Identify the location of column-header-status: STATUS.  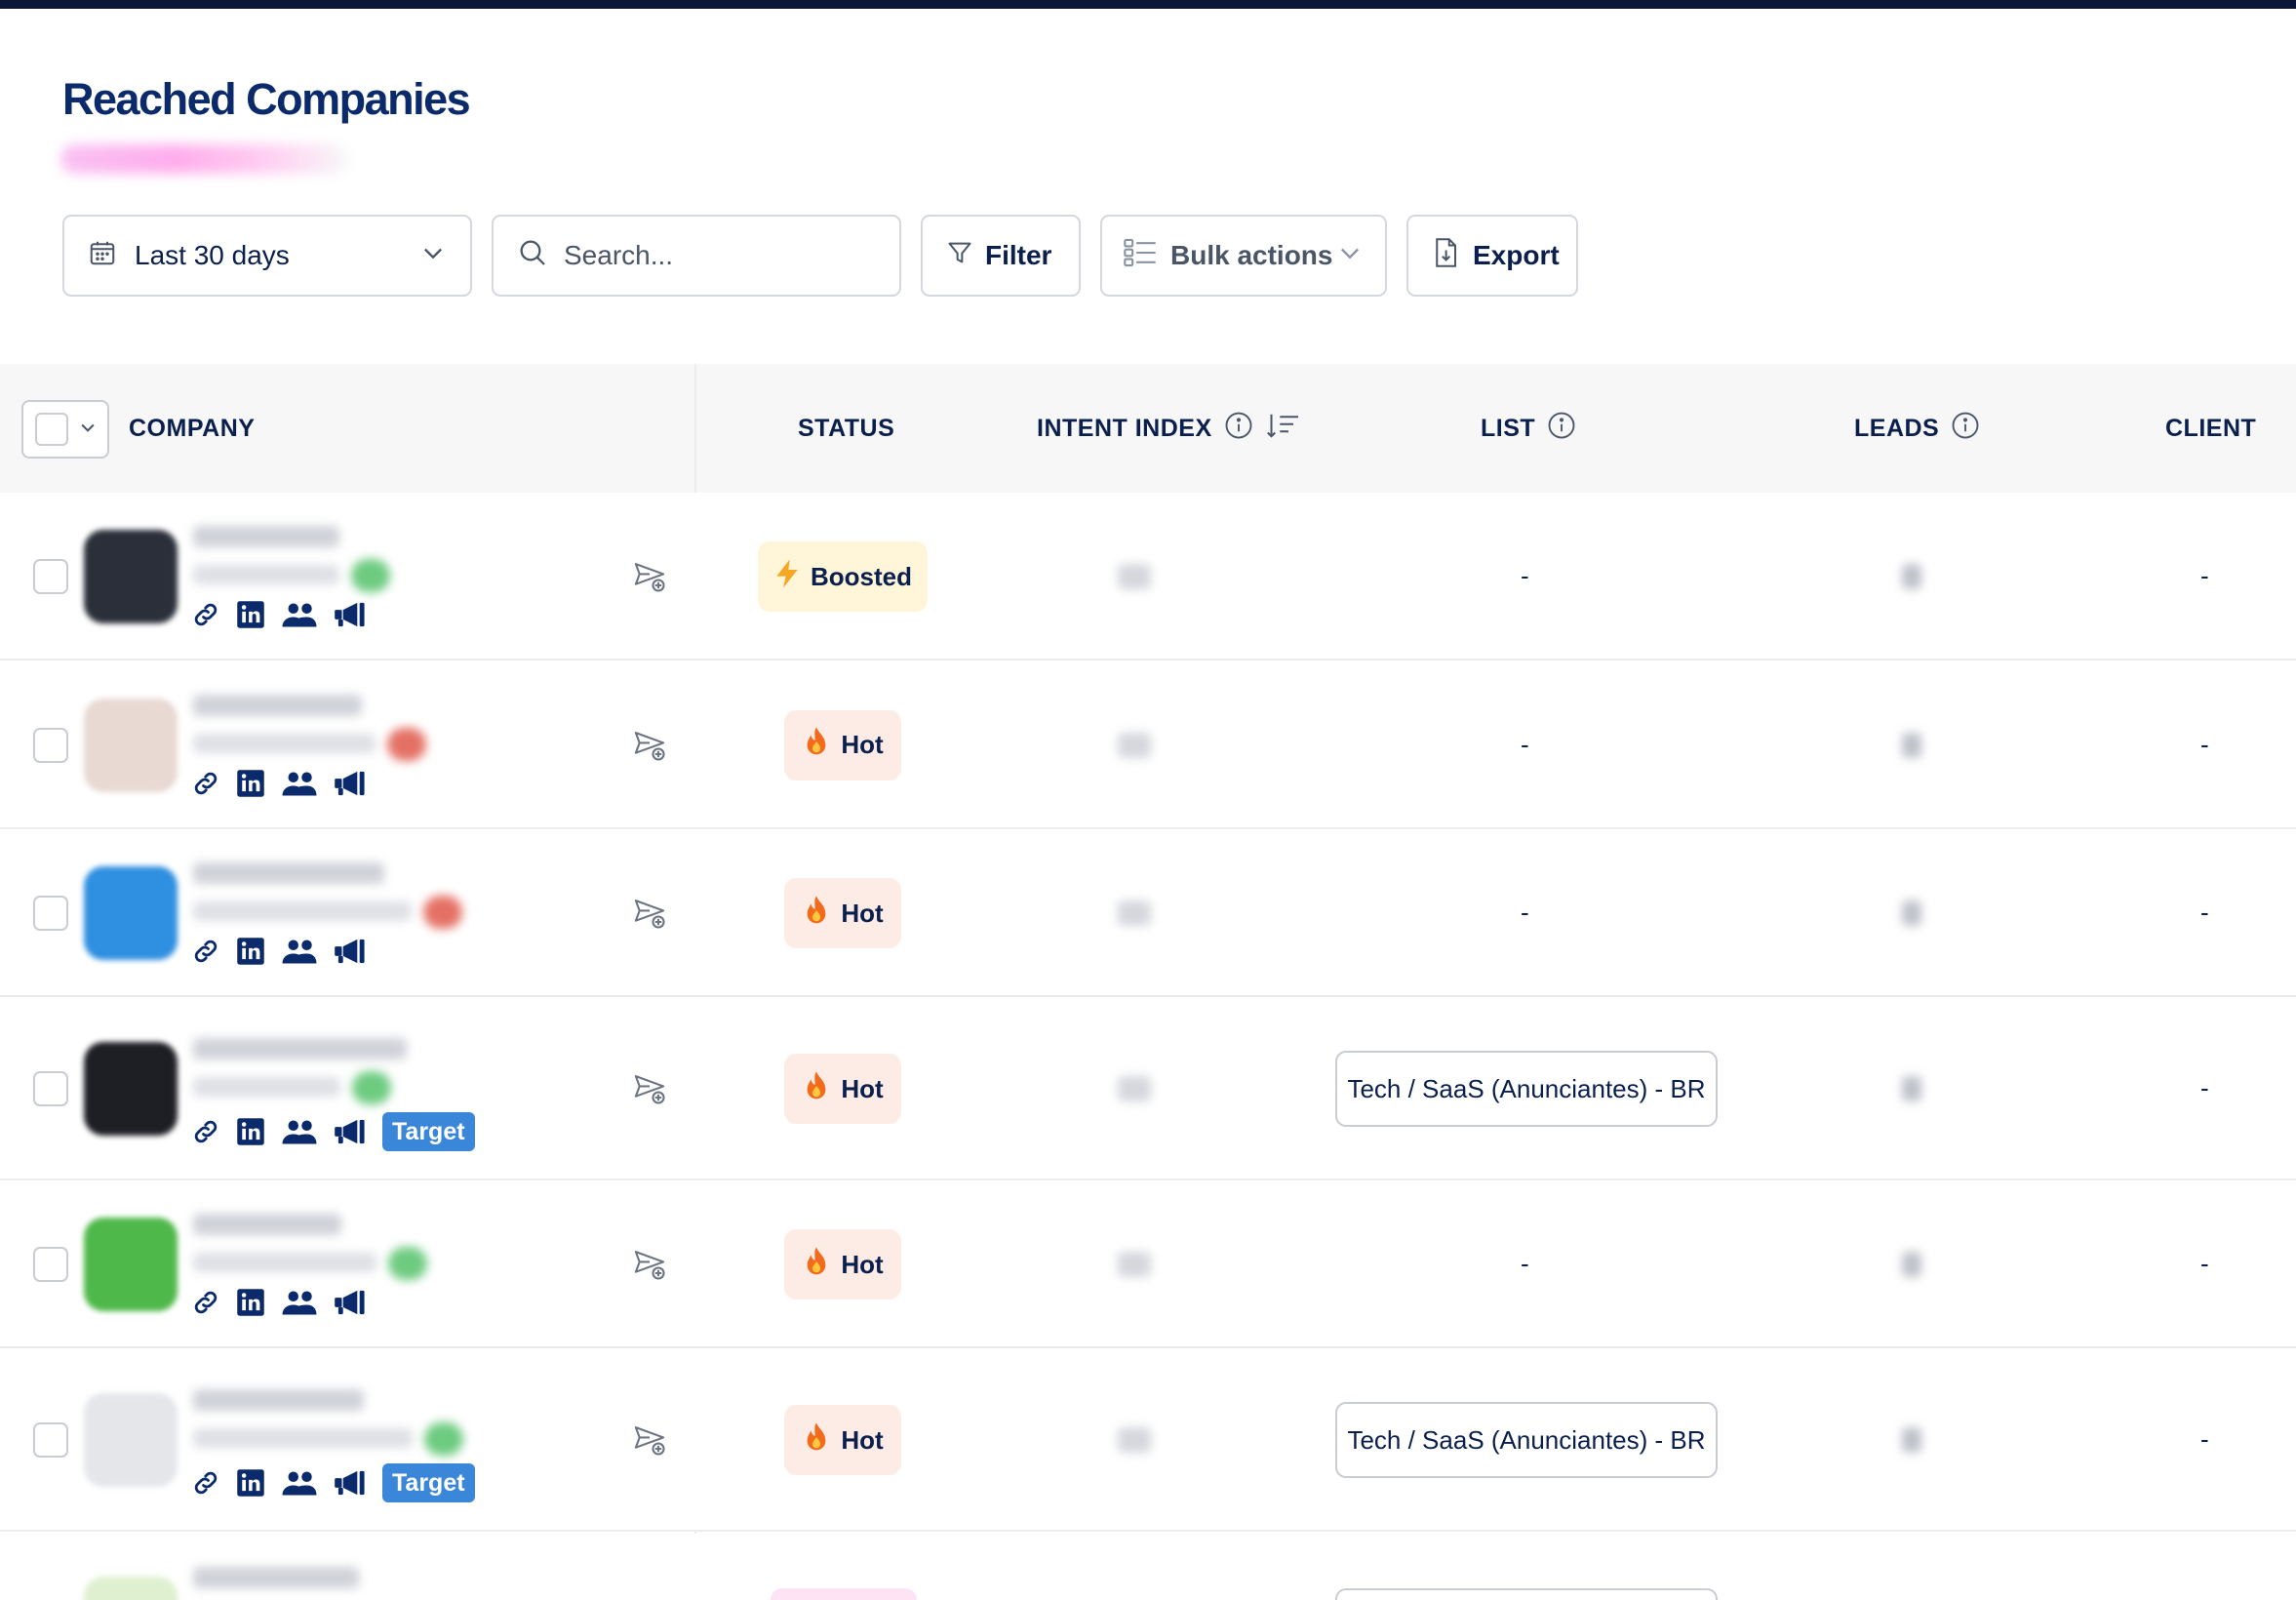
(846, 428).